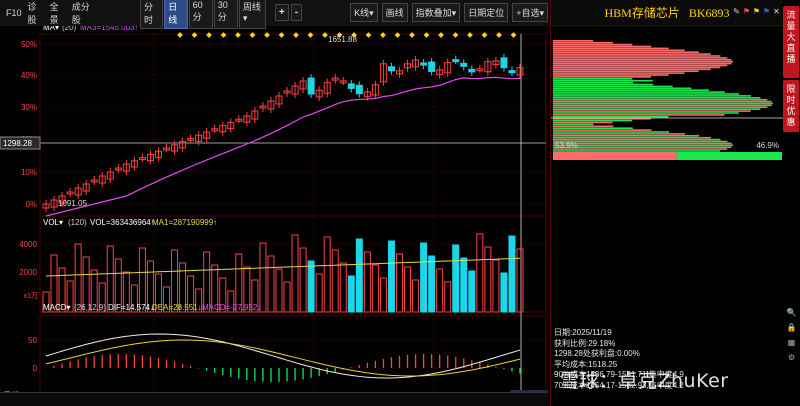  What do you see at coordinates (57, 307) in the screenshot?
I see `macd-select: MACD▾` at bounding box center [57, 307].